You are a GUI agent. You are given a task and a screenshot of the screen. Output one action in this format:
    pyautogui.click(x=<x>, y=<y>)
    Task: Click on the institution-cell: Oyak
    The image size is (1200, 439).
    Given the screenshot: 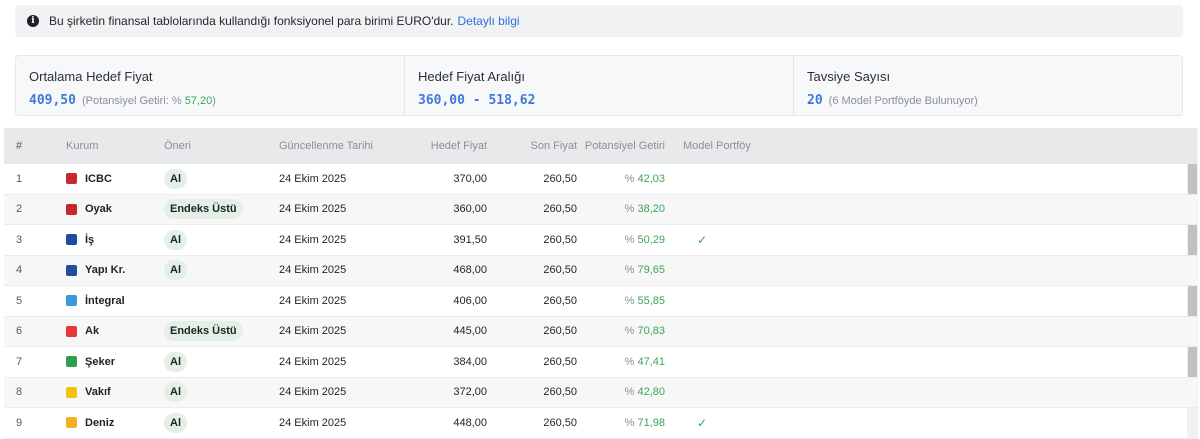 What is the action you would take?
    pyautogui.click(x=102, y=209)
    